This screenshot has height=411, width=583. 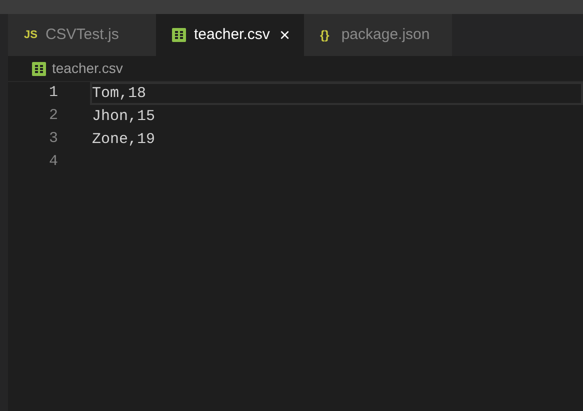 What do you see at coordinates (53, 116) in the screenshot?
I see `line-number: 2` at bounding box center [53, 116].